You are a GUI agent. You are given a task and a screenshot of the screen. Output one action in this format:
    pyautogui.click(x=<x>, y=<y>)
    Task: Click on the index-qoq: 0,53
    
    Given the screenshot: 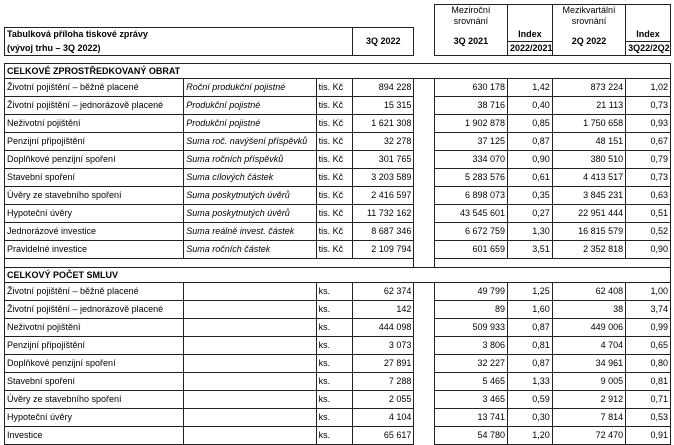 What is the action you would take?
    pyautogui.click(x=648, y=417)
    